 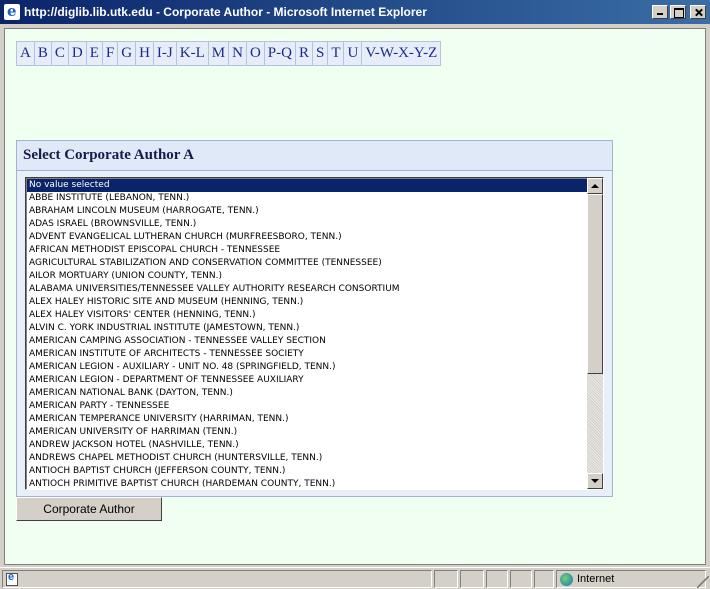 I want to click on letter-link-b: B, so click(x=43, y=53).